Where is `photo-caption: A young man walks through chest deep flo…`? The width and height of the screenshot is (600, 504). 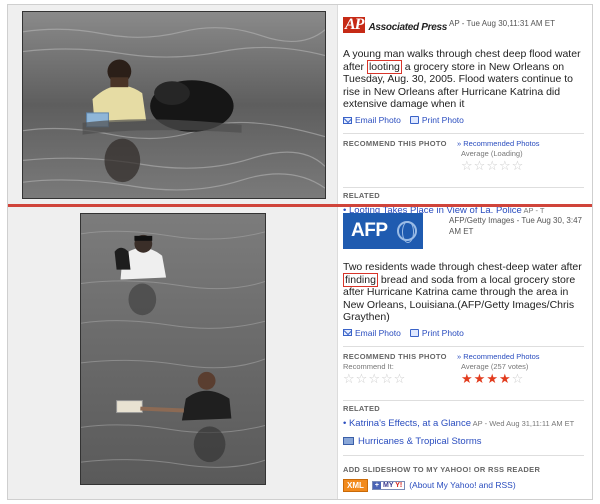 photo-caption: A young man walks through chest deep flo… is located at coordinates (462, 79).